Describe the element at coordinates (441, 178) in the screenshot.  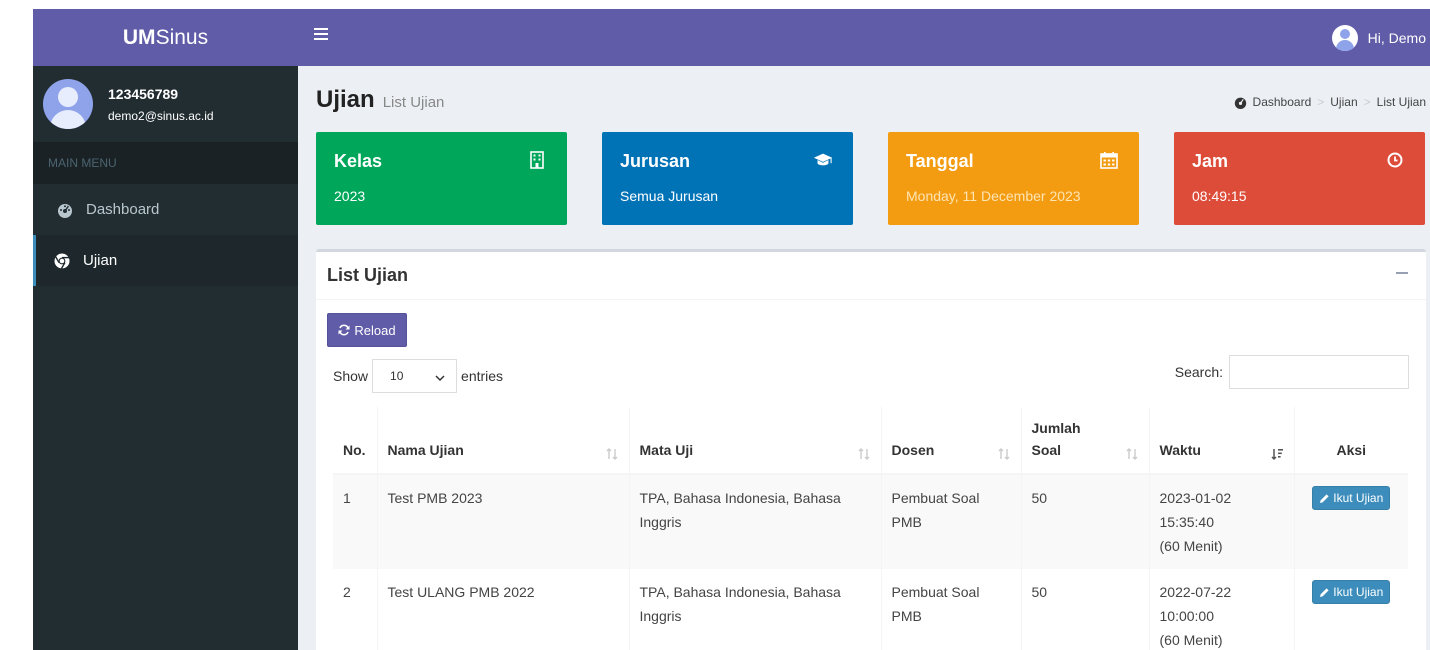
I see `info-box-kelas: Kelas 2023` at that location.